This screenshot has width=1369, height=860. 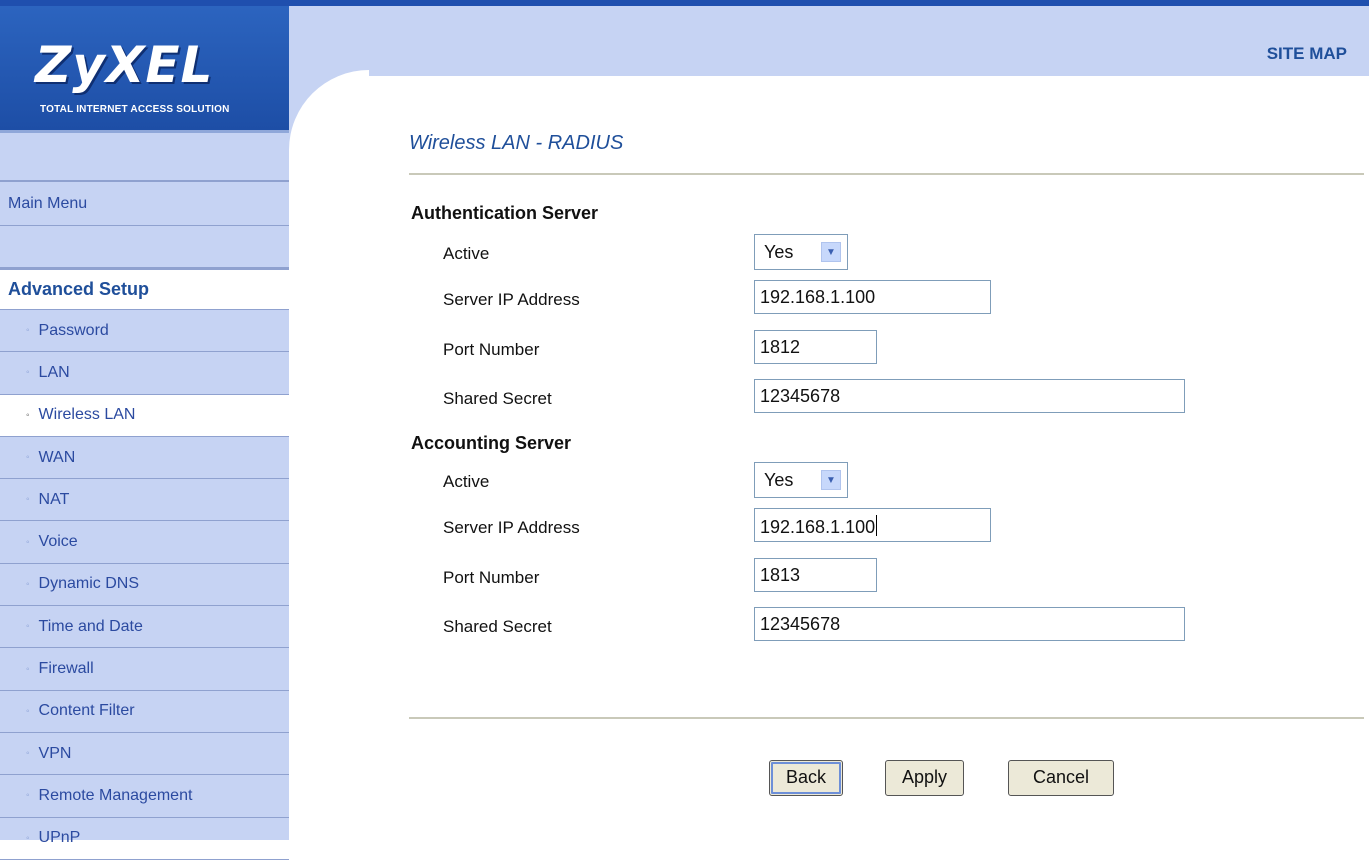 I want to click on sidebar-item-remote-management: ◦ Remote Management, so click(x=144, y=796).